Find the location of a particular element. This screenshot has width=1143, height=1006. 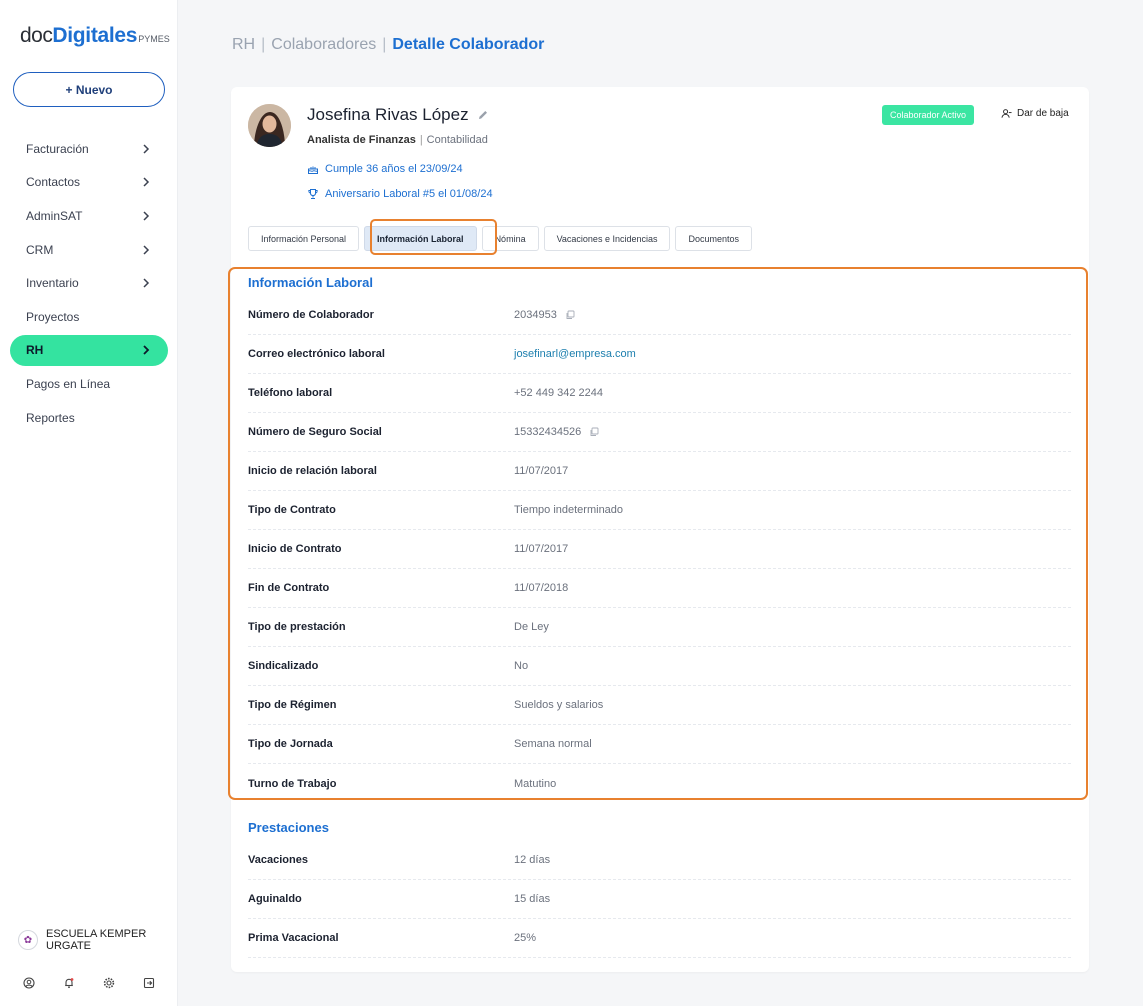

field-label: Tipo de Jornada is located at coordinates (290, 744).